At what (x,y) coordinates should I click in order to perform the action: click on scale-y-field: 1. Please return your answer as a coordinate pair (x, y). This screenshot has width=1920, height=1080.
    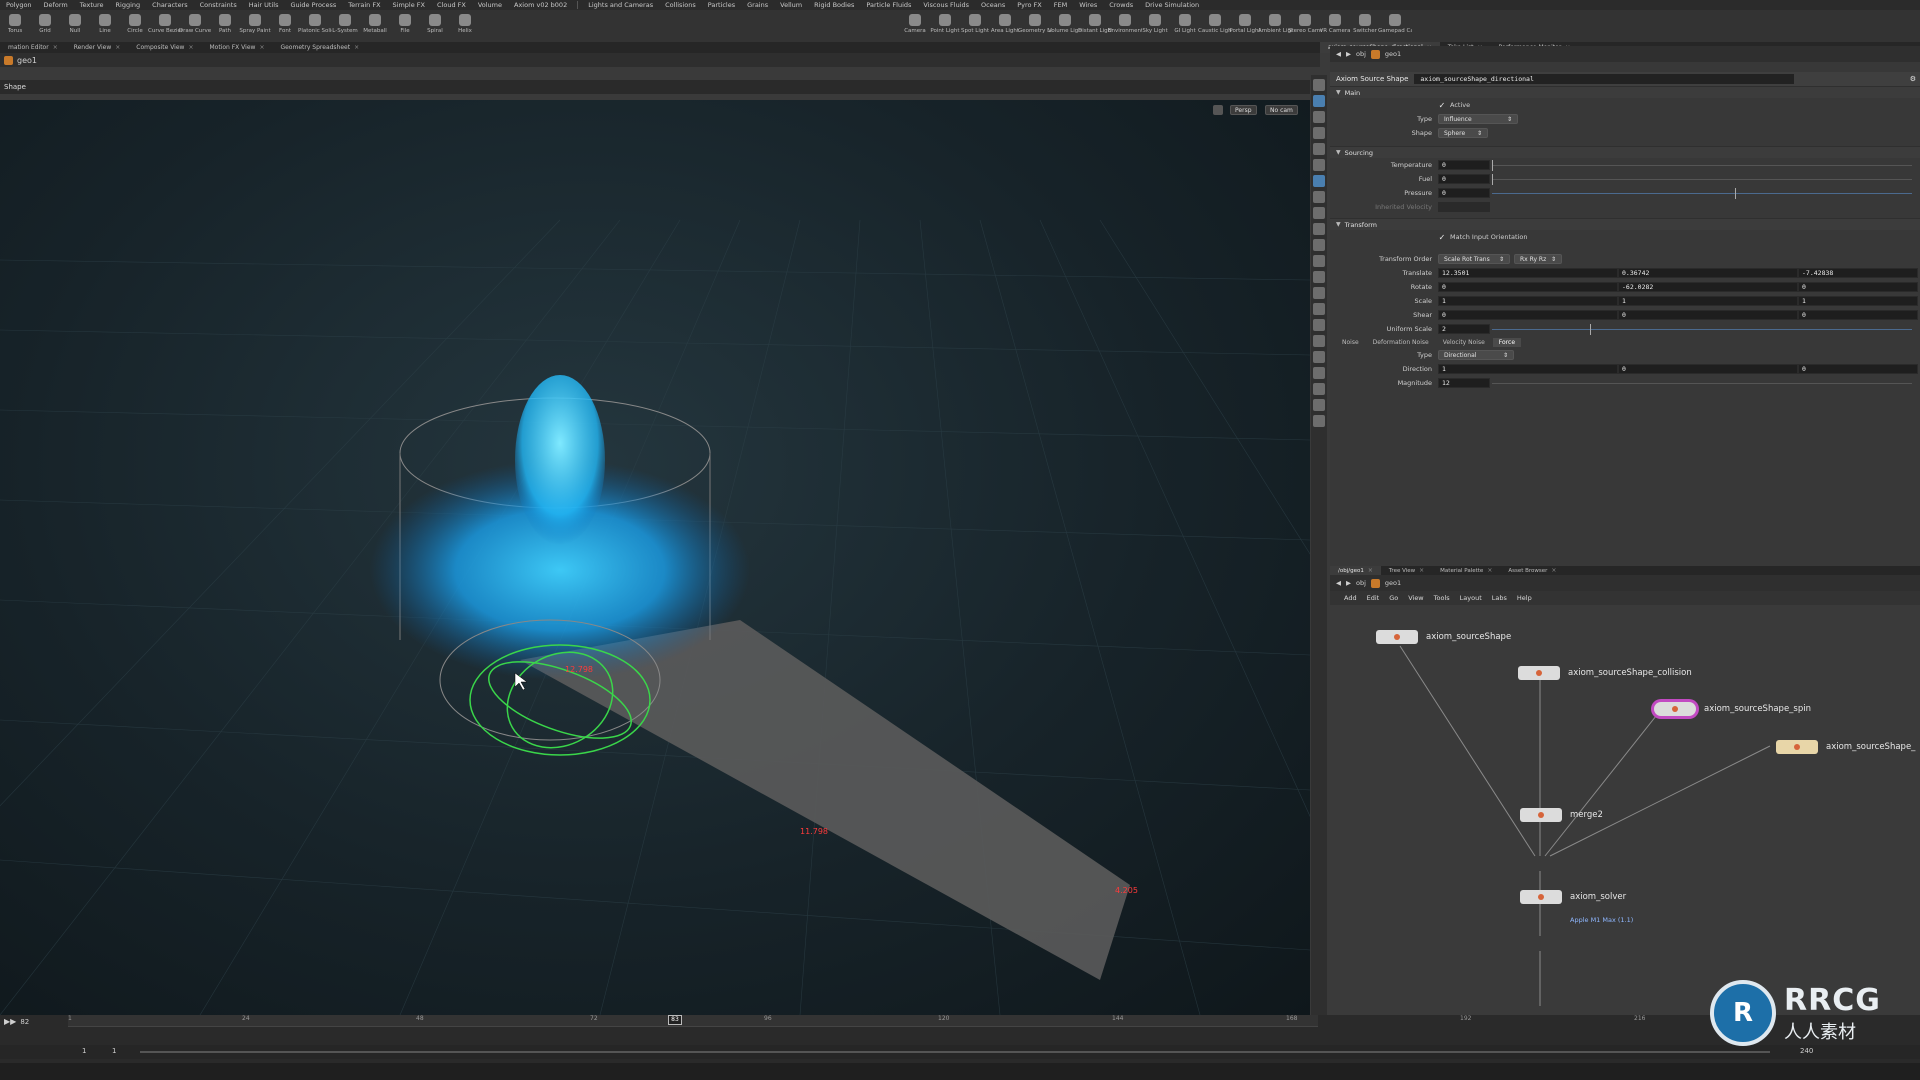
    Looking at the image, I should click on (1708, 301).